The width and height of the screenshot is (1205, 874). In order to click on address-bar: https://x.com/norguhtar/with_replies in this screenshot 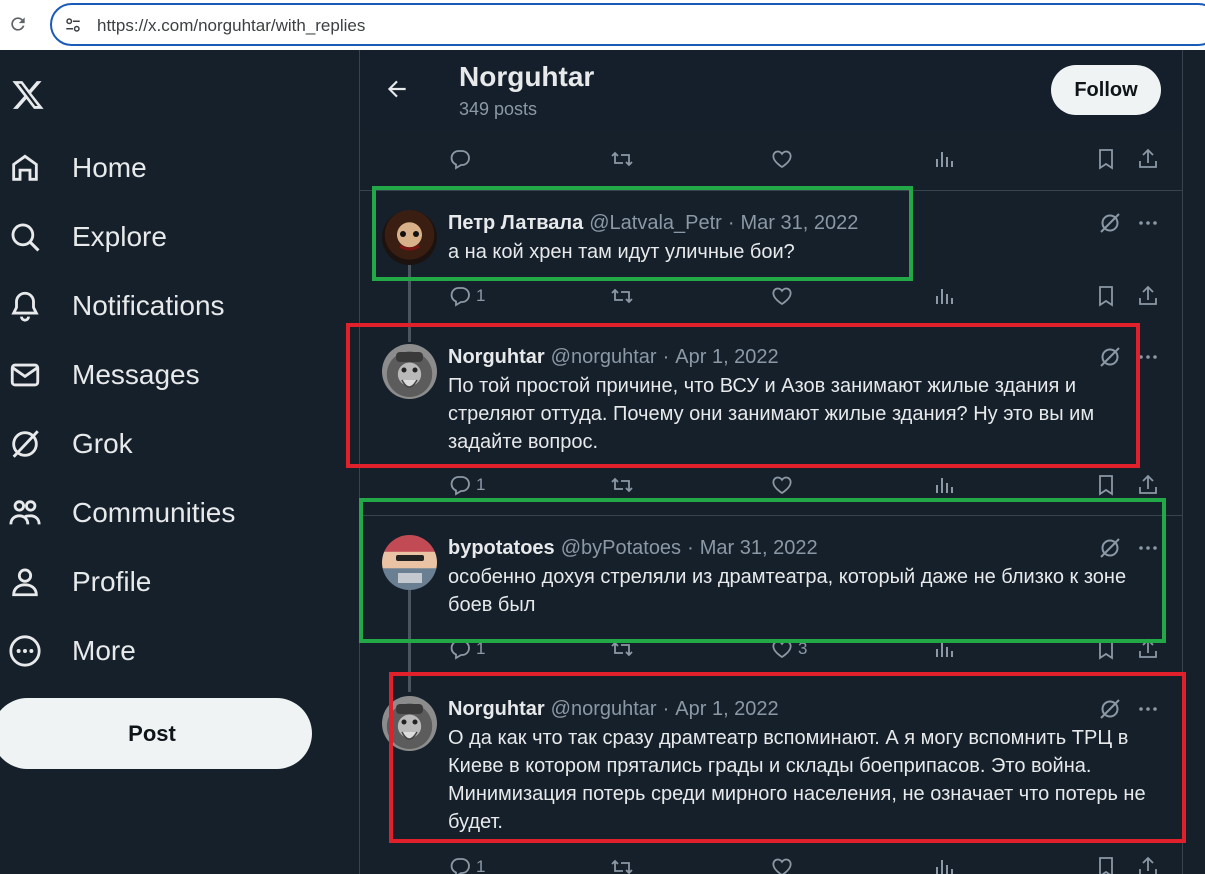, I will do `click(627, 24)`.